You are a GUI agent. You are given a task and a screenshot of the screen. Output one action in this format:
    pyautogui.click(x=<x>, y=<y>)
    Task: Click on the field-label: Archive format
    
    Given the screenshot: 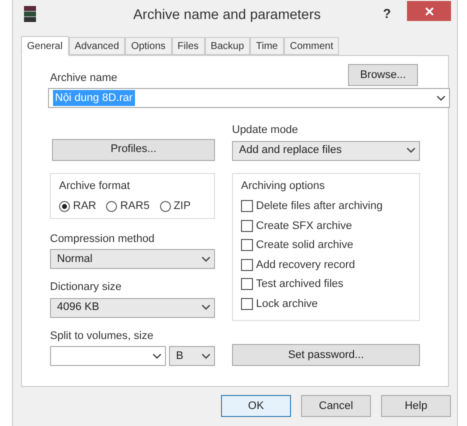 What is the action you would take?
    pyautogui.click(x=95, y=186)
    